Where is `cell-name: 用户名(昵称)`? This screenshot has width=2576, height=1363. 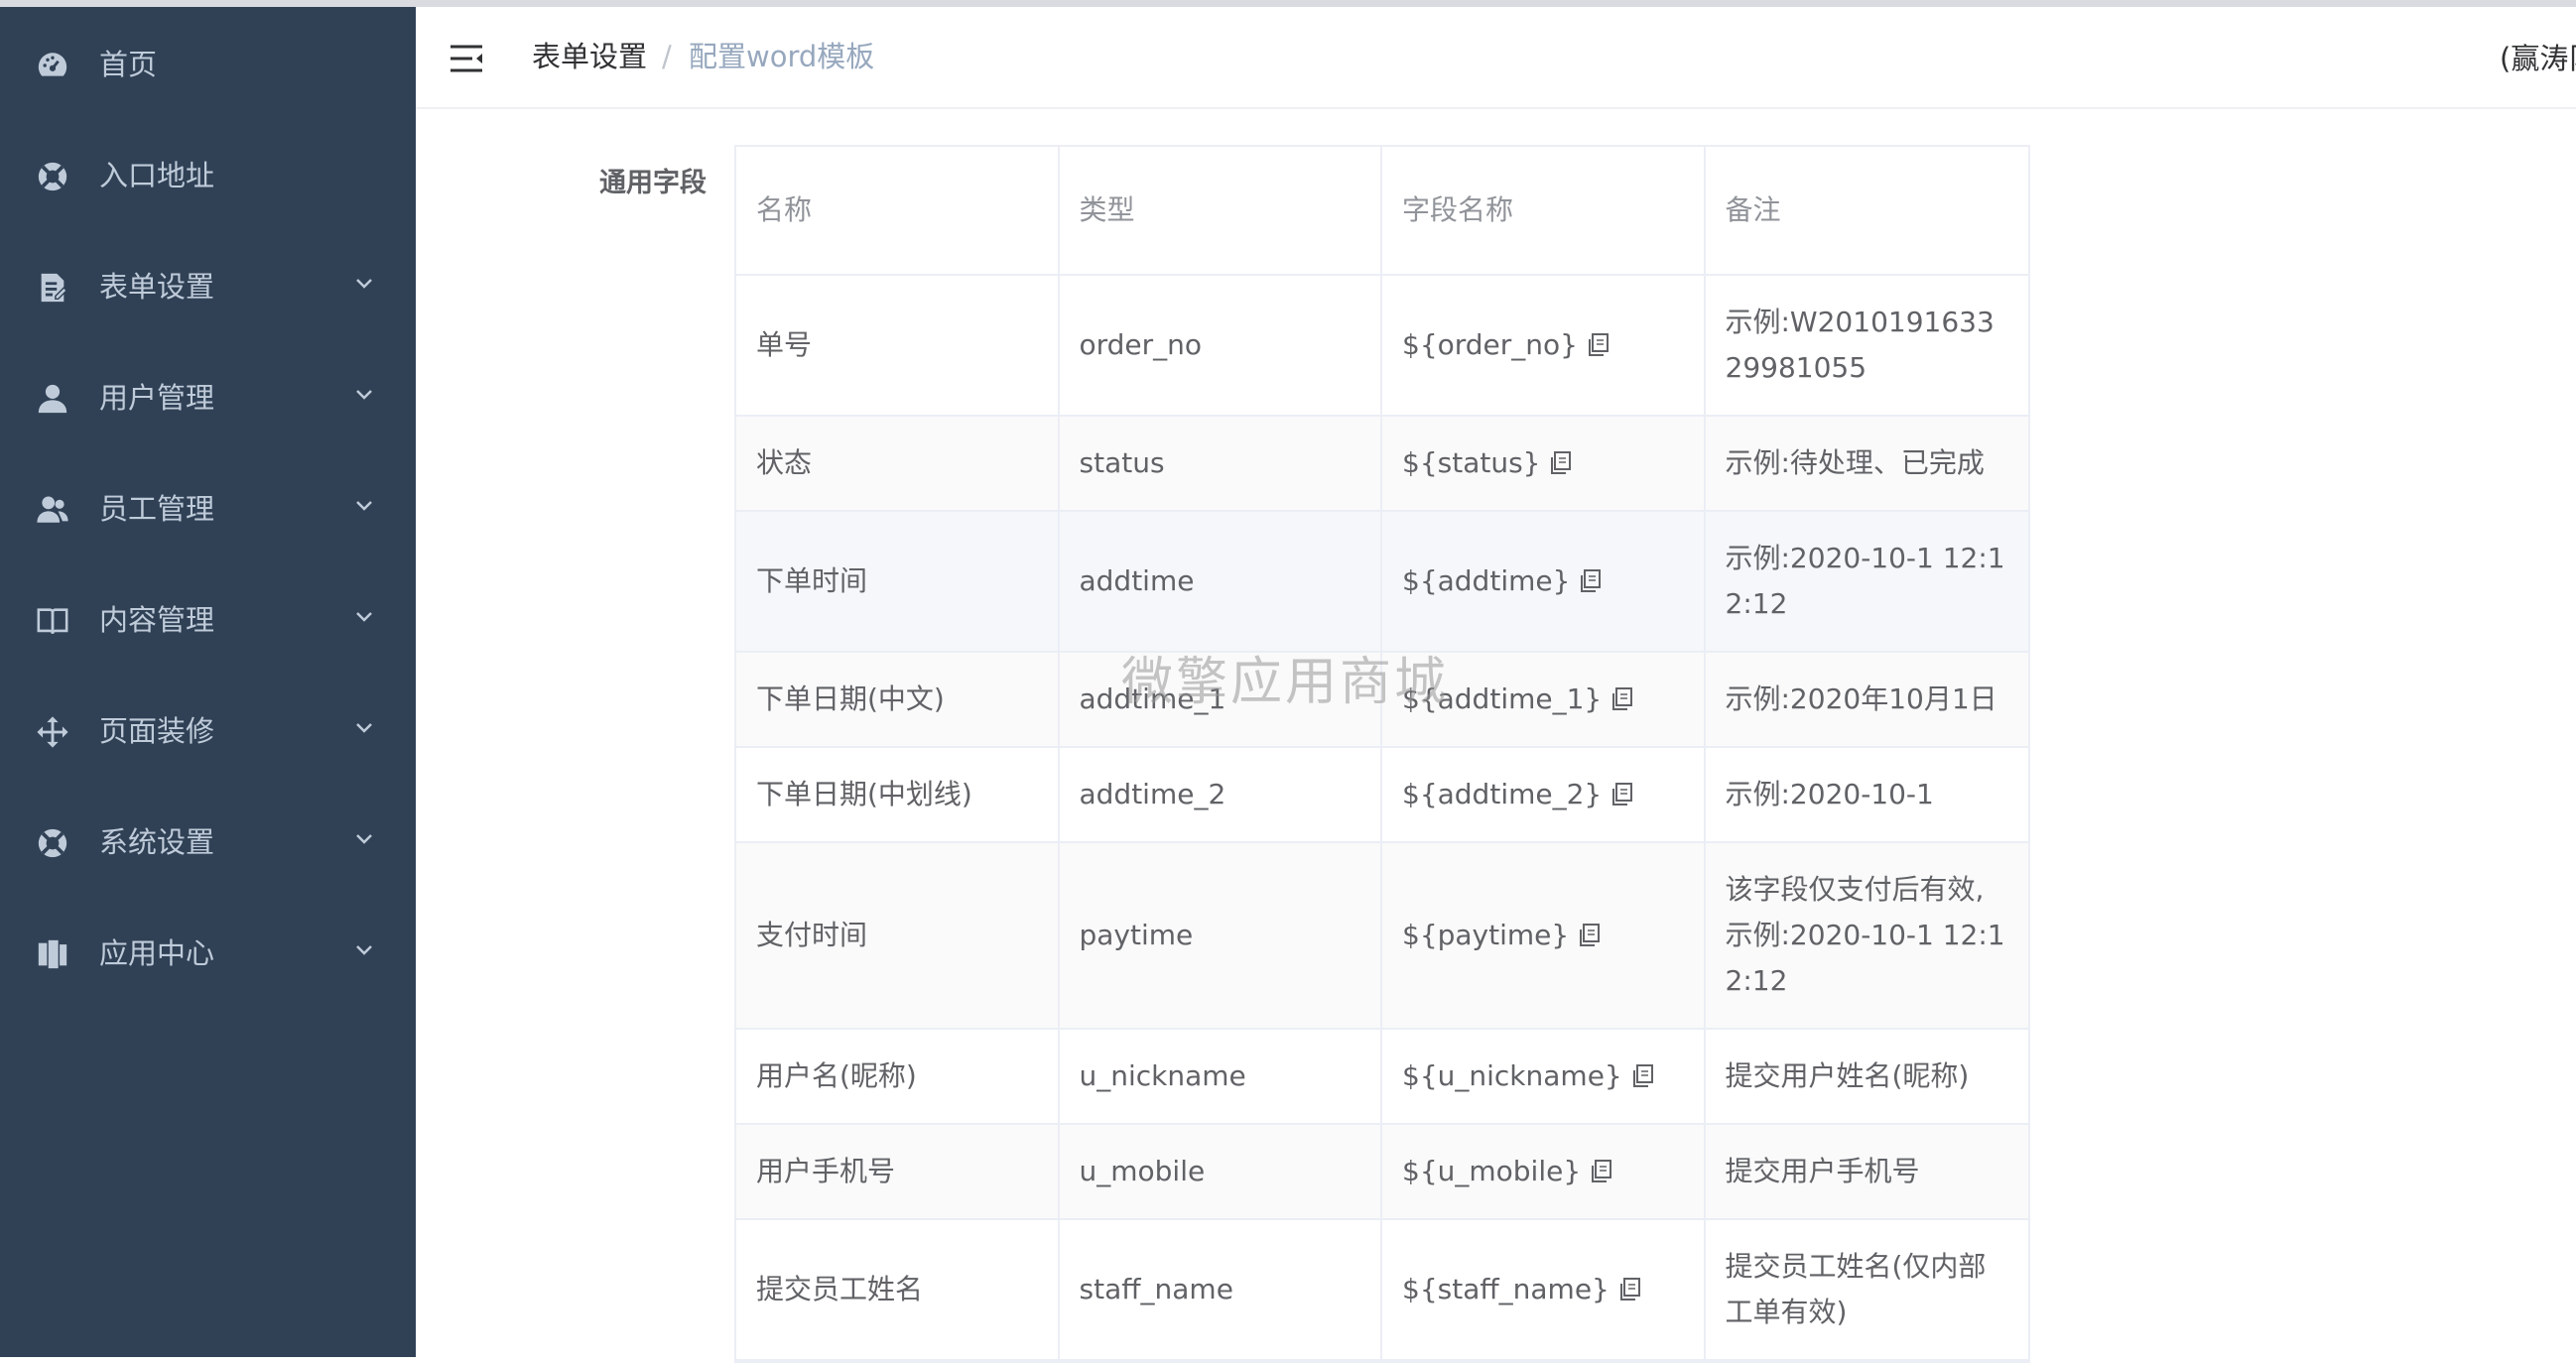
cell-name: 用户名(昵称) is located at coordinates (898, 1076).